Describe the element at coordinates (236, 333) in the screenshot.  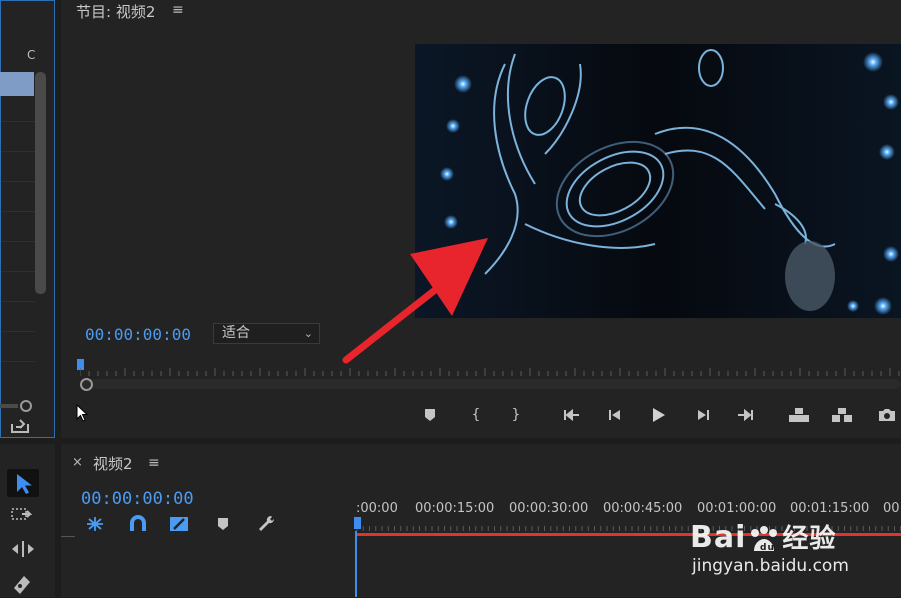
I see `fit-select-value: 适合` at that location.